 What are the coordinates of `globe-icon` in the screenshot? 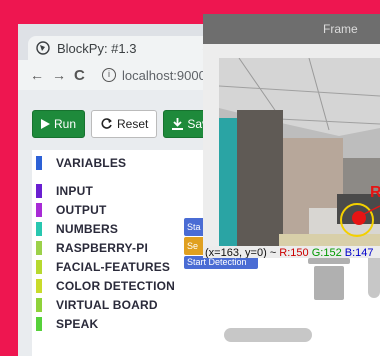 It's located at (43, 48).